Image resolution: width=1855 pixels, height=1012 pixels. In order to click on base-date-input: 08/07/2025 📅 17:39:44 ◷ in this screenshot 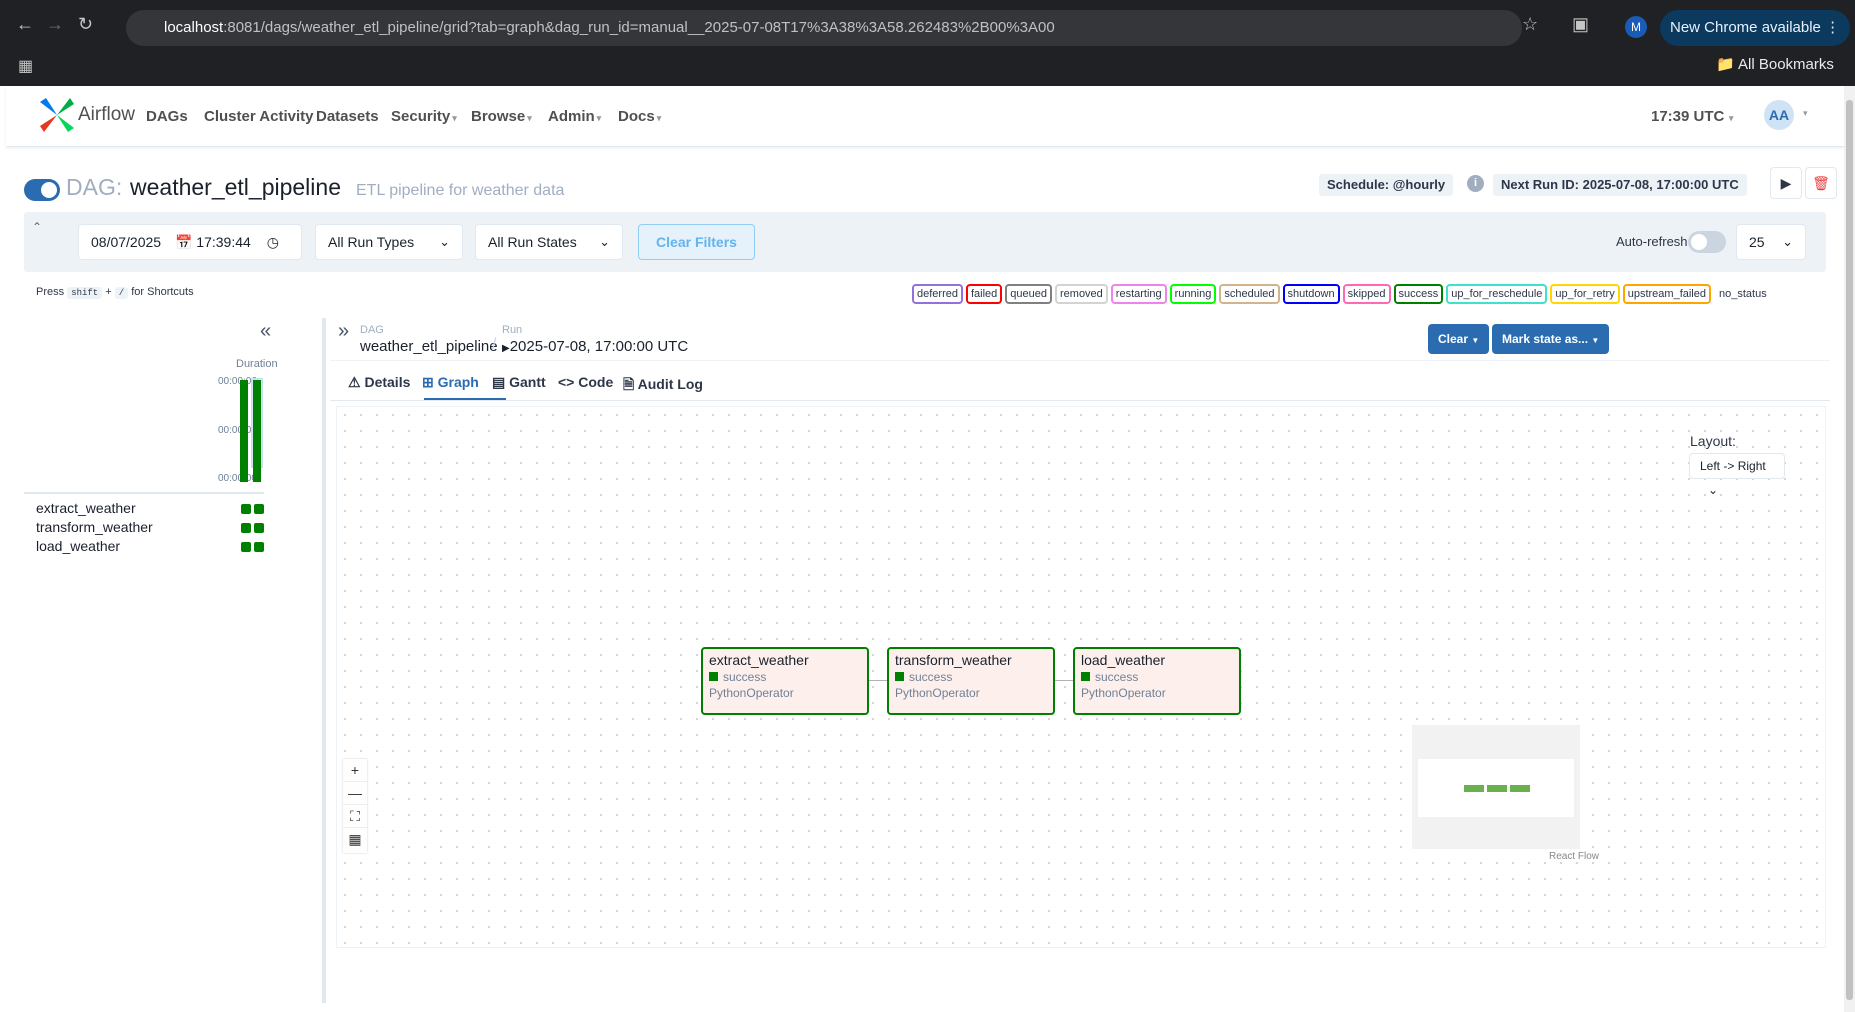, I will do `click(190, 242)`.